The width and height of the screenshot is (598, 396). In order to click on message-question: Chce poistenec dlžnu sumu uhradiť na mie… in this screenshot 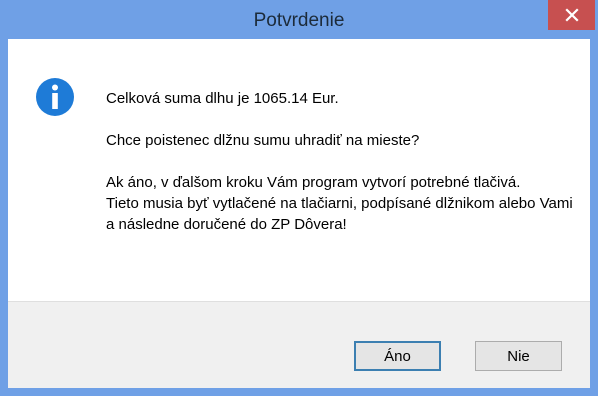, I will do `click(263, 140)`.